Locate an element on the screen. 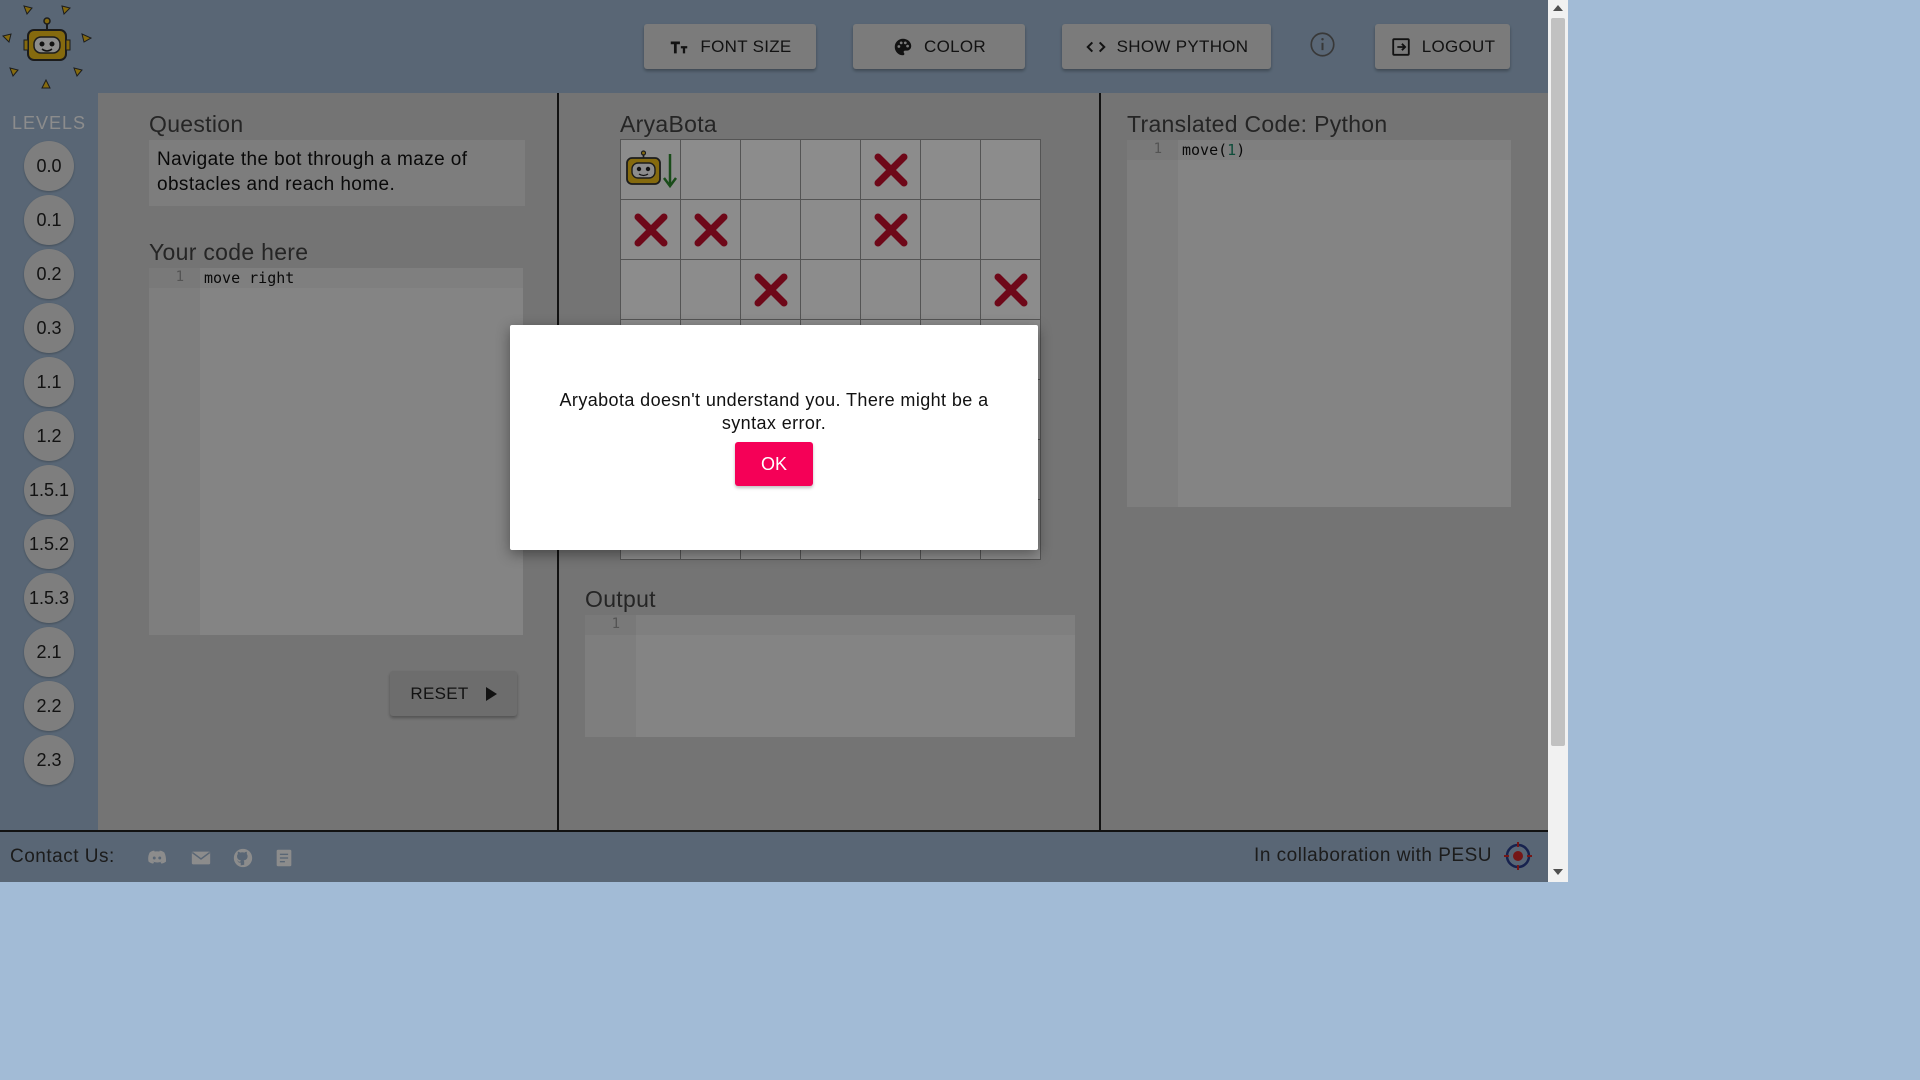  scroll-thumb is located at coordinates (1558, 382).